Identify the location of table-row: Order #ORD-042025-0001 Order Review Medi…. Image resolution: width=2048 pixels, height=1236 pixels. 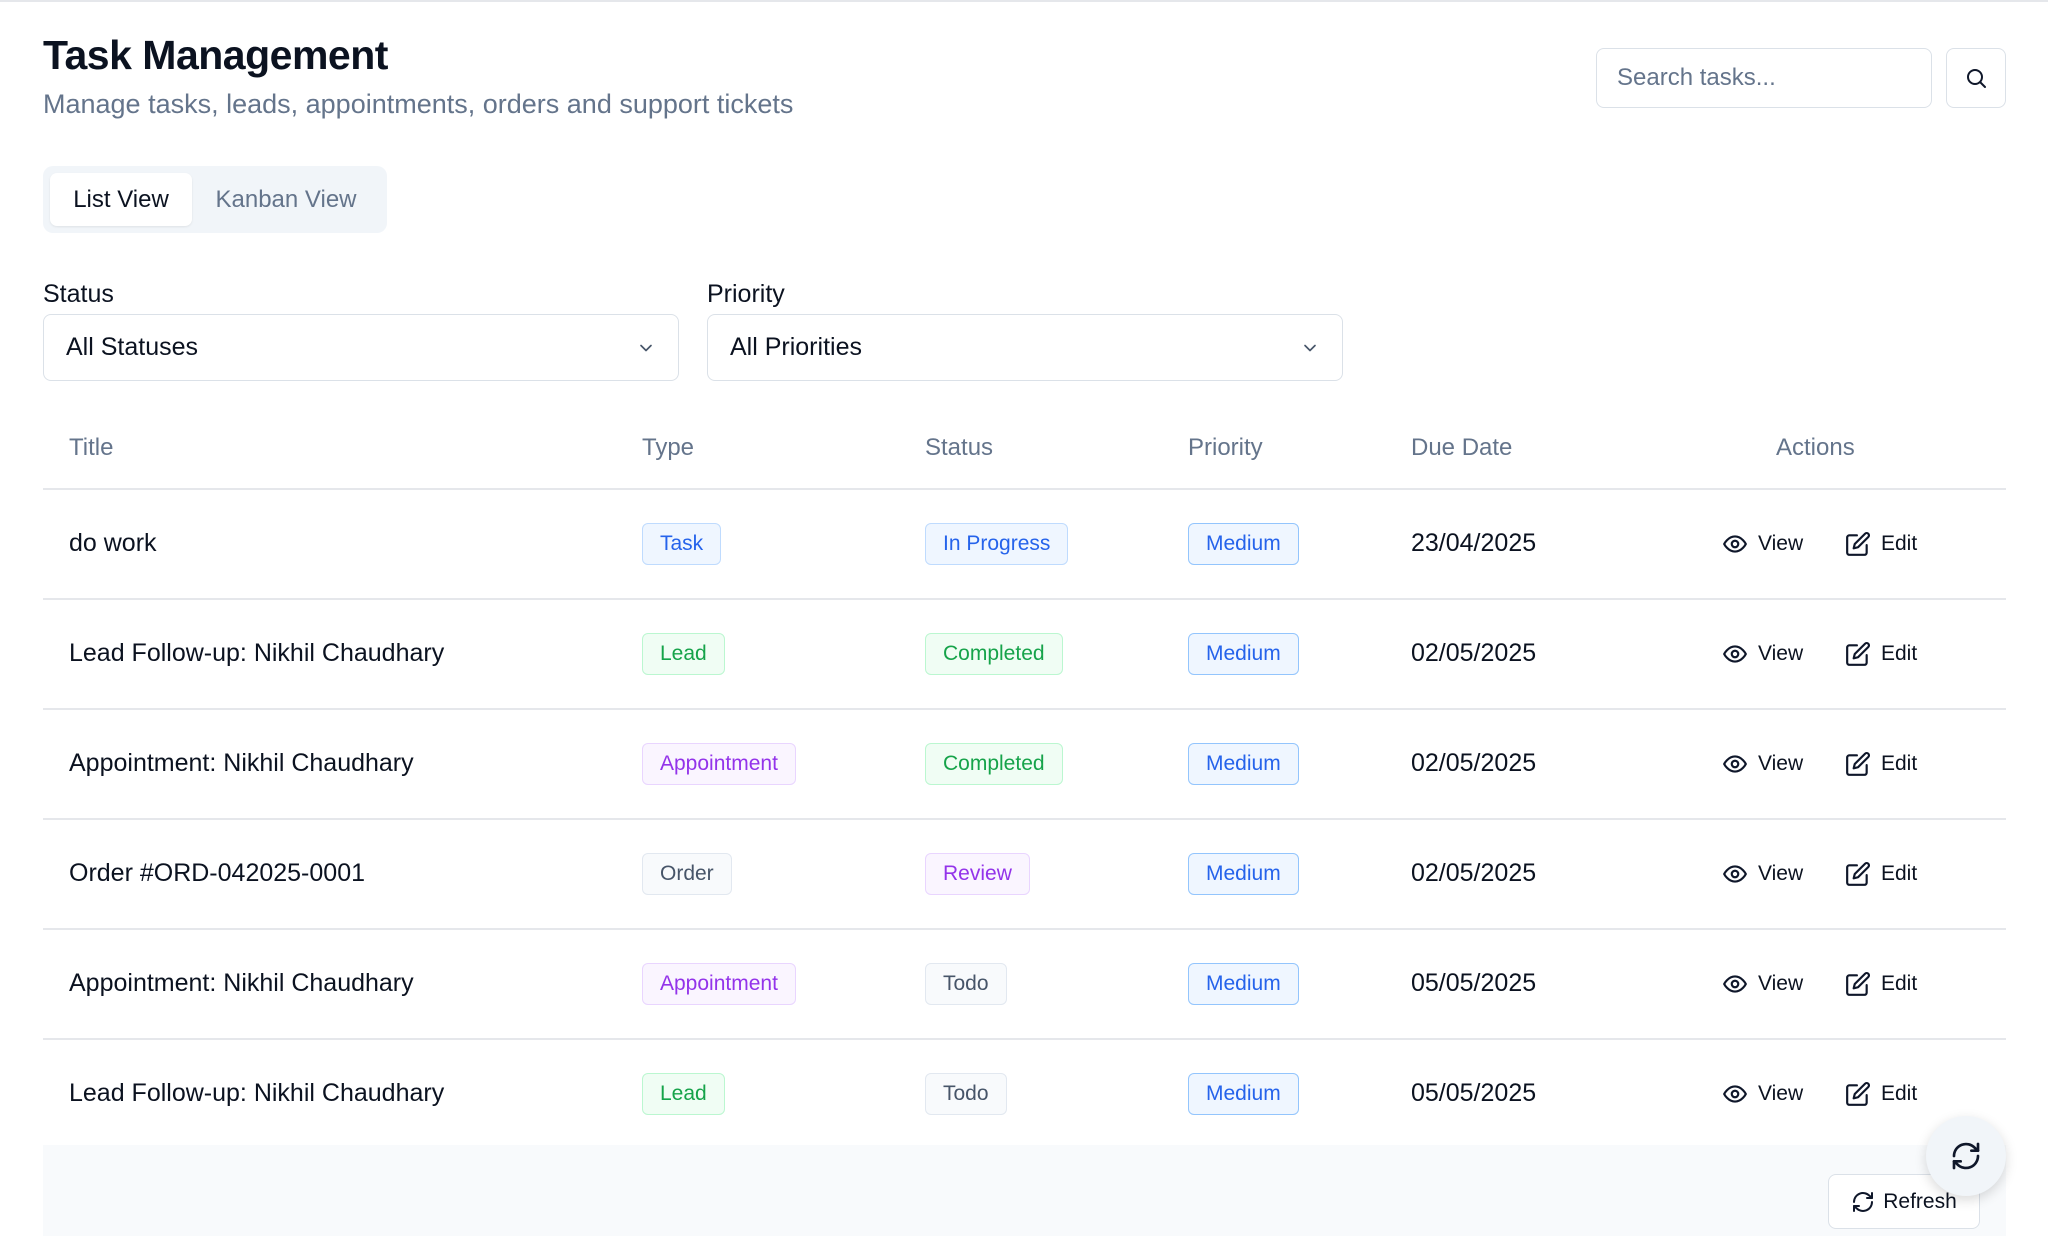
(1024, 873).